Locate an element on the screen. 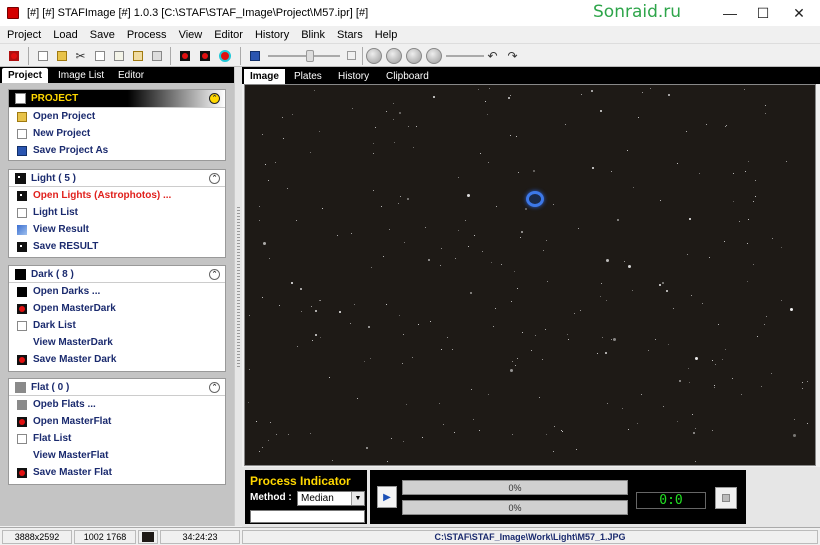 The image size is (820, 545). tab-editor: Editor is located at coordinates (131, 75).